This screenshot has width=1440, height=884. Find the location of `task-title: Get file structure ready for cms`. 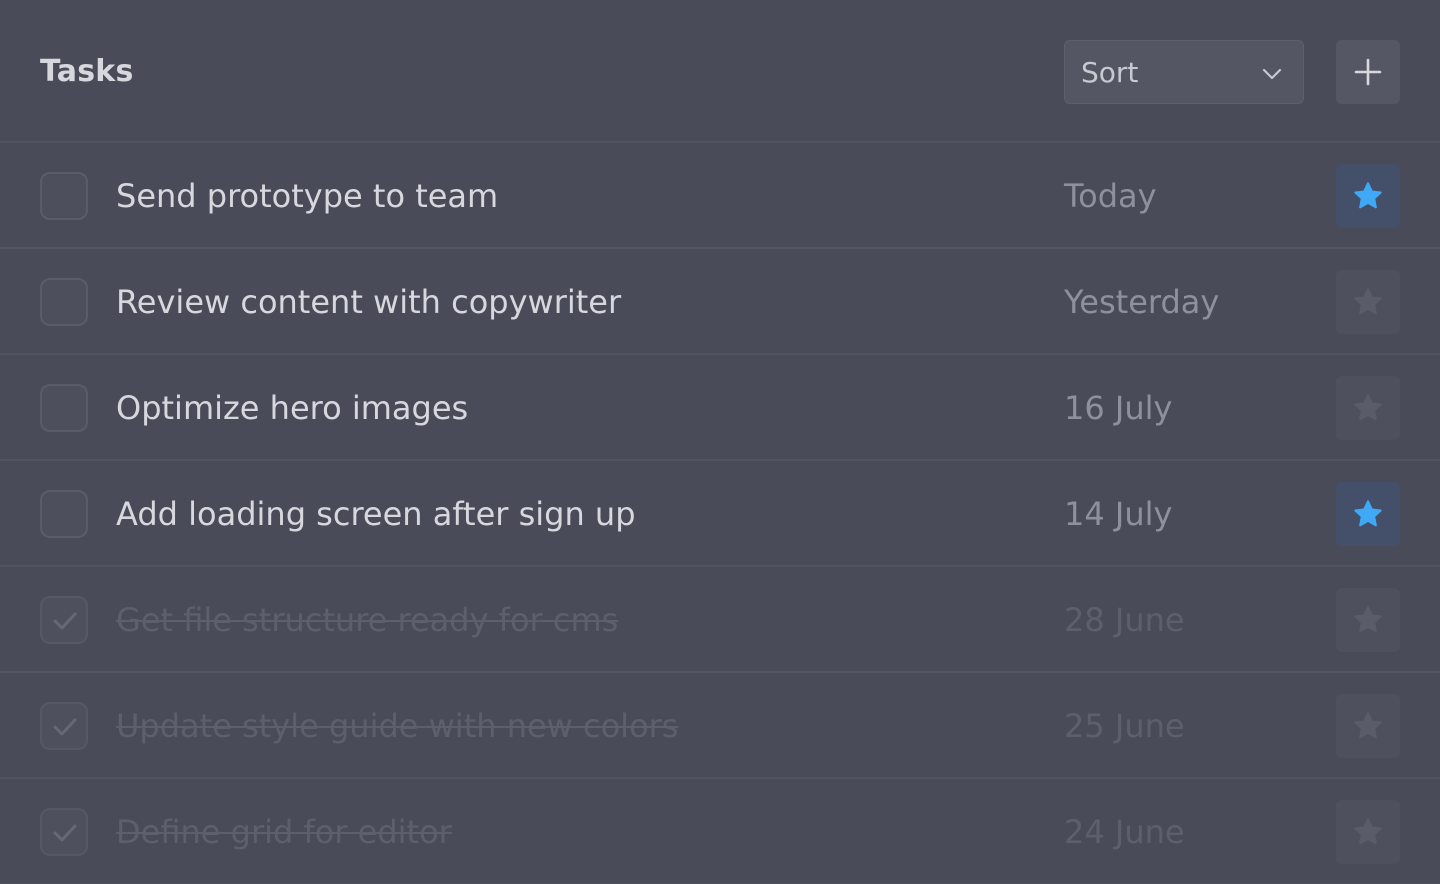

task-title: Get file structure ready for cms is located at coordinates (367, 620).